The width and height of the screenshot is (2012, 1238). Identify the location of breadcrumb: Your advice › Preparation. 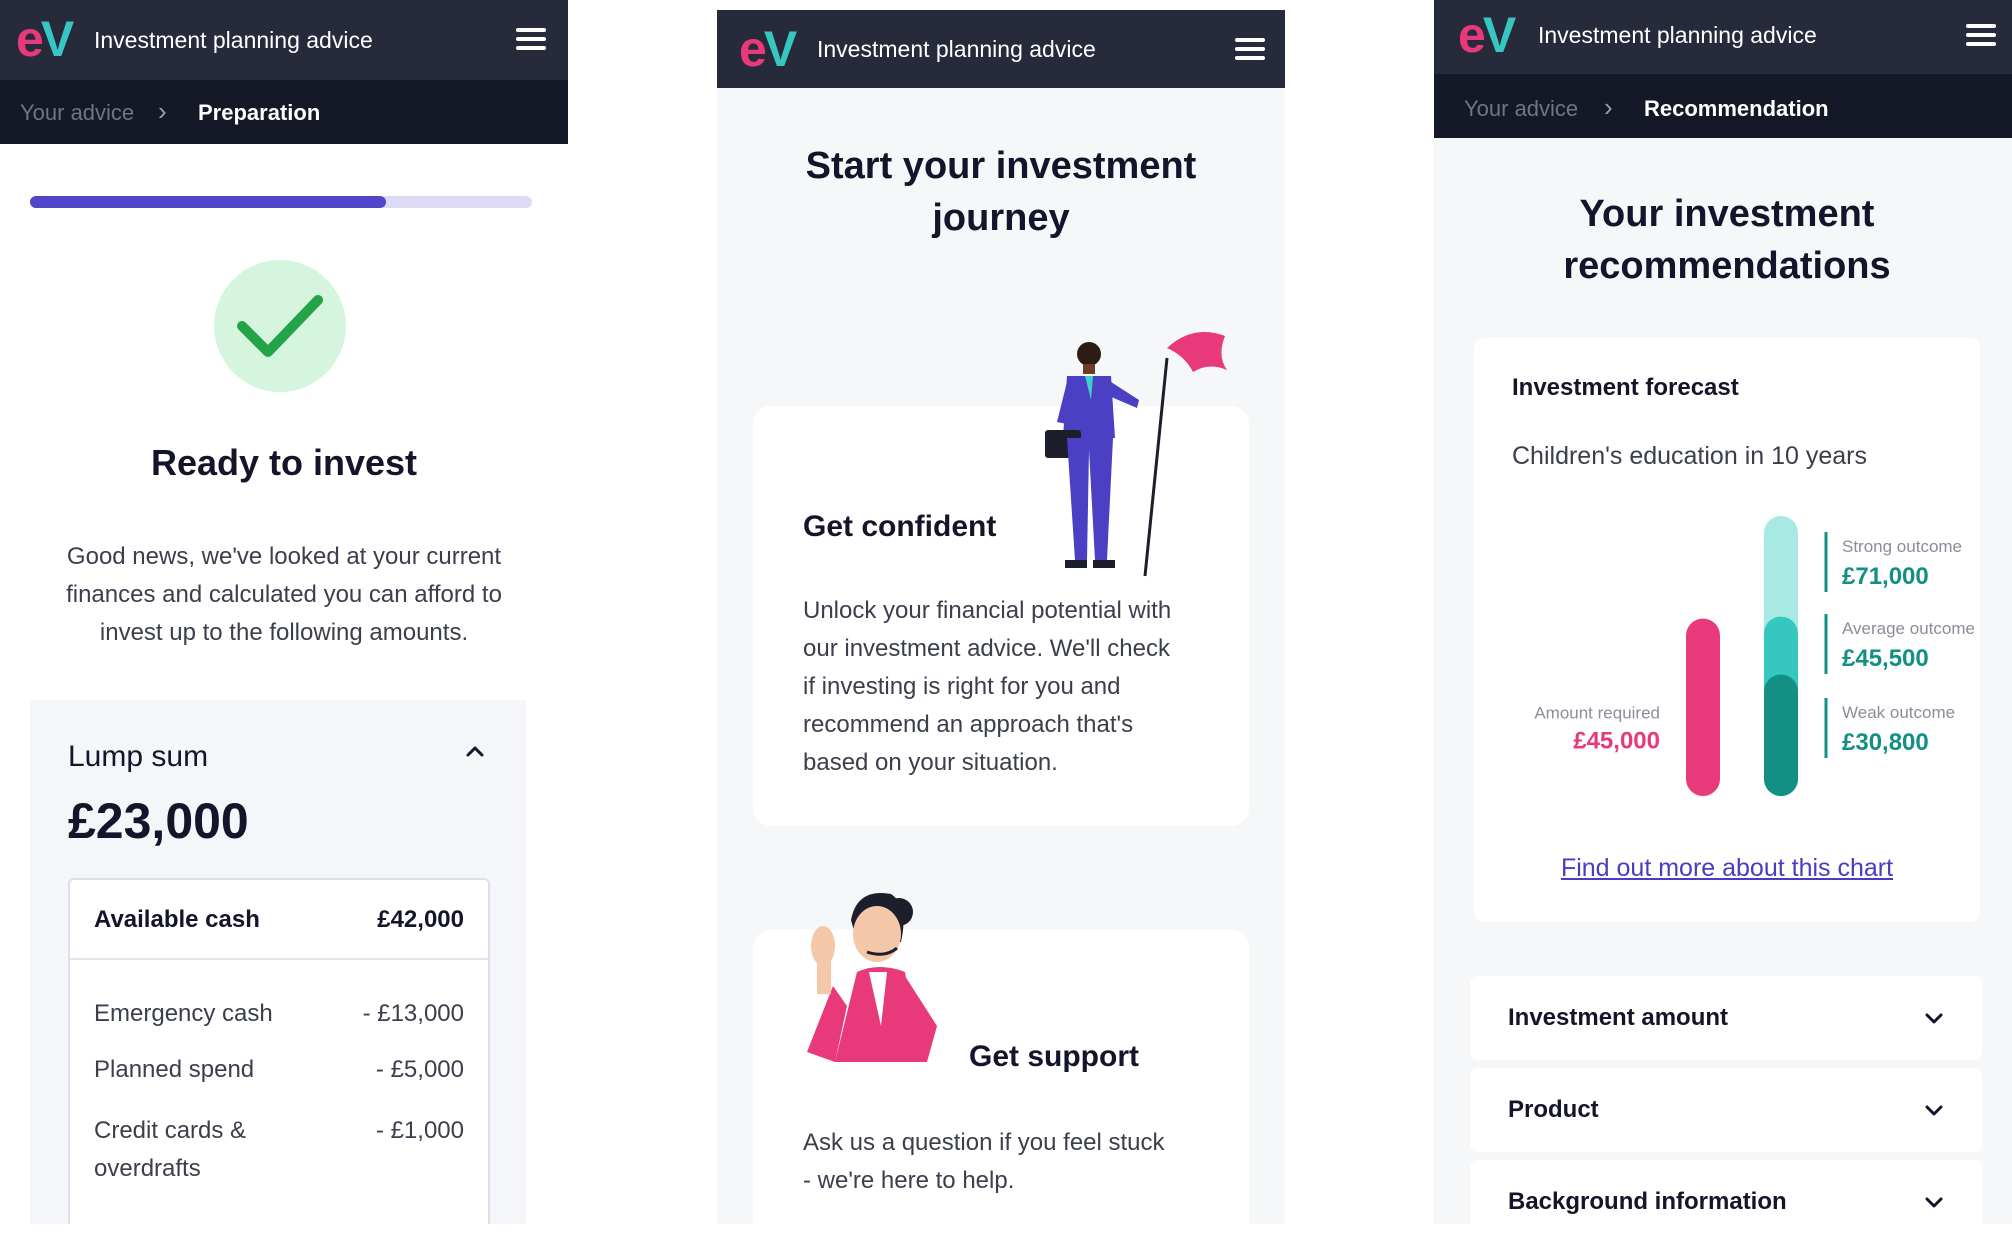
(284, 112).